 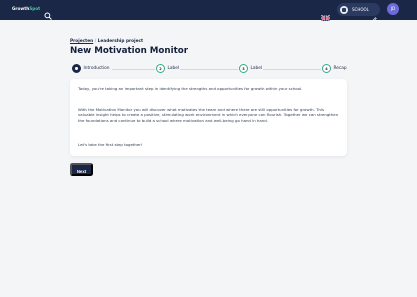 What do you see at coordinates (120, 41) in the screenshot?
I see `breadcrumb-current: Leadership project` at bounding box center [120, 41].